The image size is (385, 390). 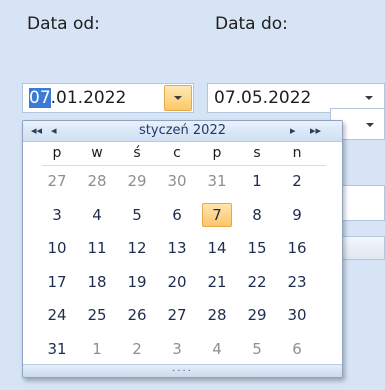 What do you see at coordinates (257, 248) in the screenshot?
I see `calendar-day: 15` at bounding box center [257, 248].